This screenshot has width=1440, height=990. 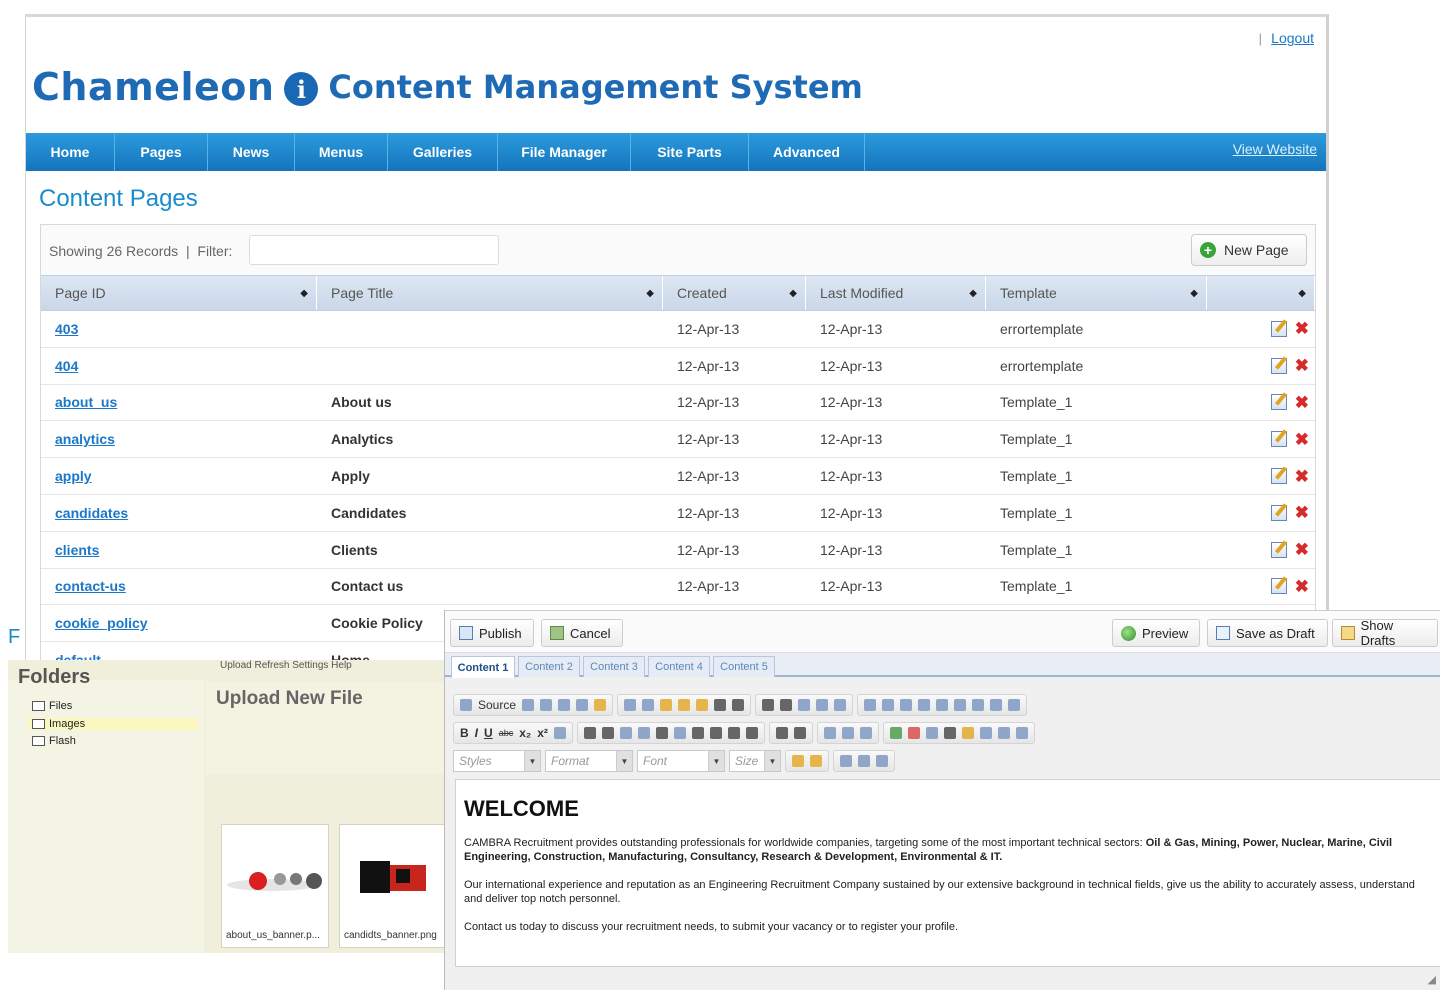 I want to click on nav-advanced: Advanced, so click(x=807, y=152).